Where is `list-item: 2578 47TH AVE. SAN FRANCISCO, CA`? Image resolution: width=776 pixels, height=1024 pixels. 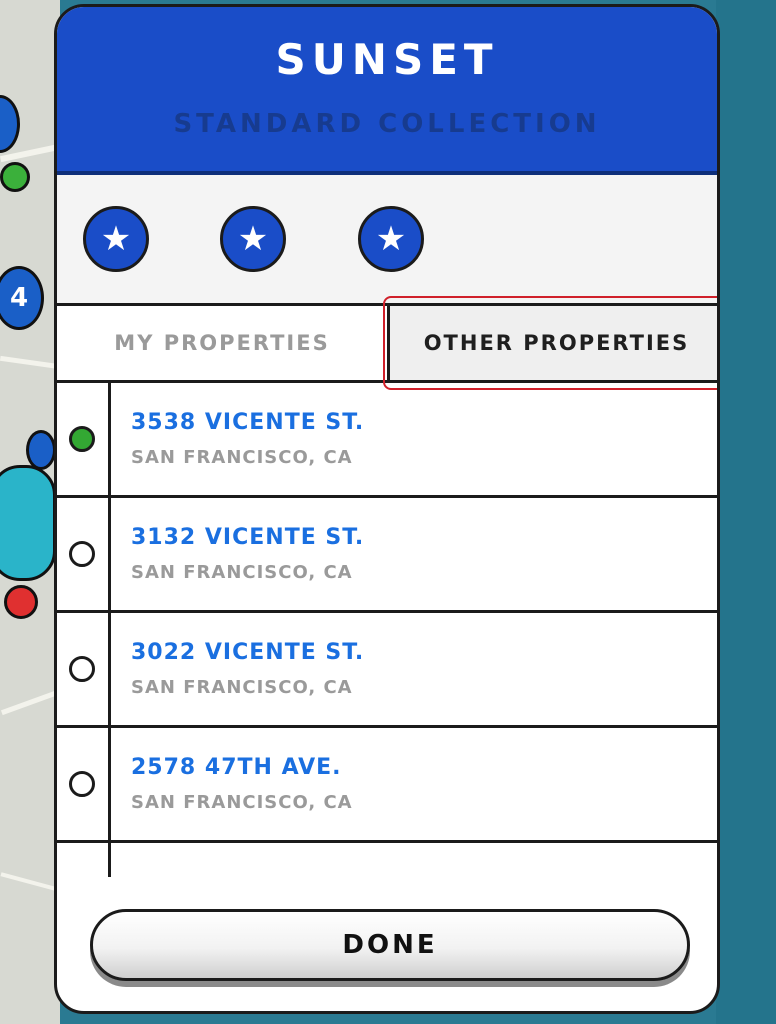
list-item: 2578 47TH AVE. SAN FRANCISCO, CA is located at coordinates (387, 785).